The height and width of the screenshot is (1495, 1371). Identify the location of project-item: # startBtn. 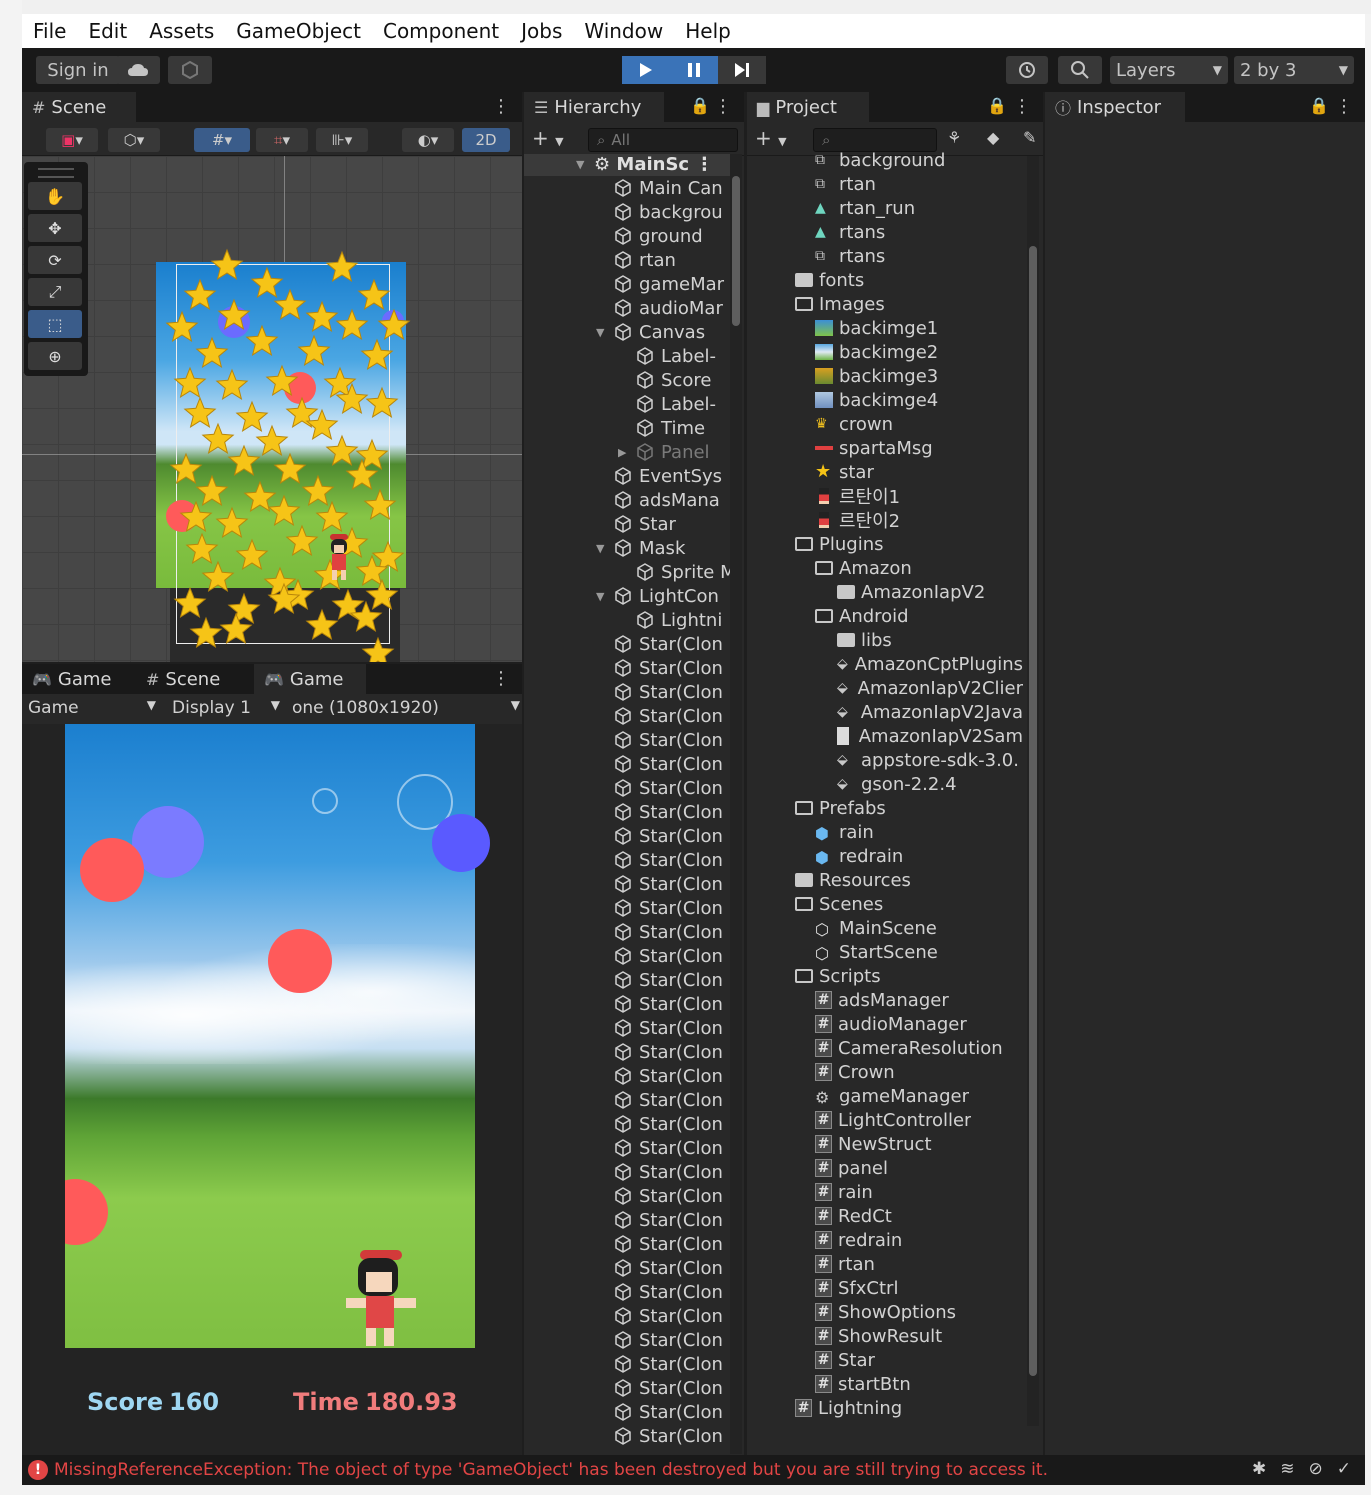
(863, 1384).